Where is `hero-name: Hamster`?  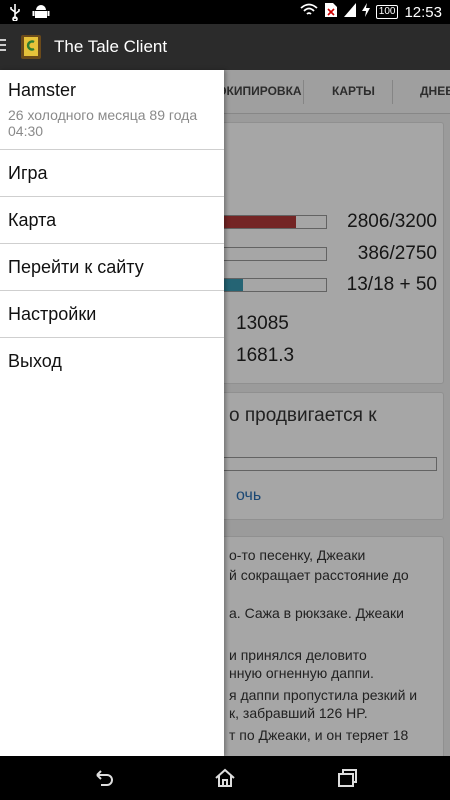 hero-name: Hamster is located at coordinates (42, 90).